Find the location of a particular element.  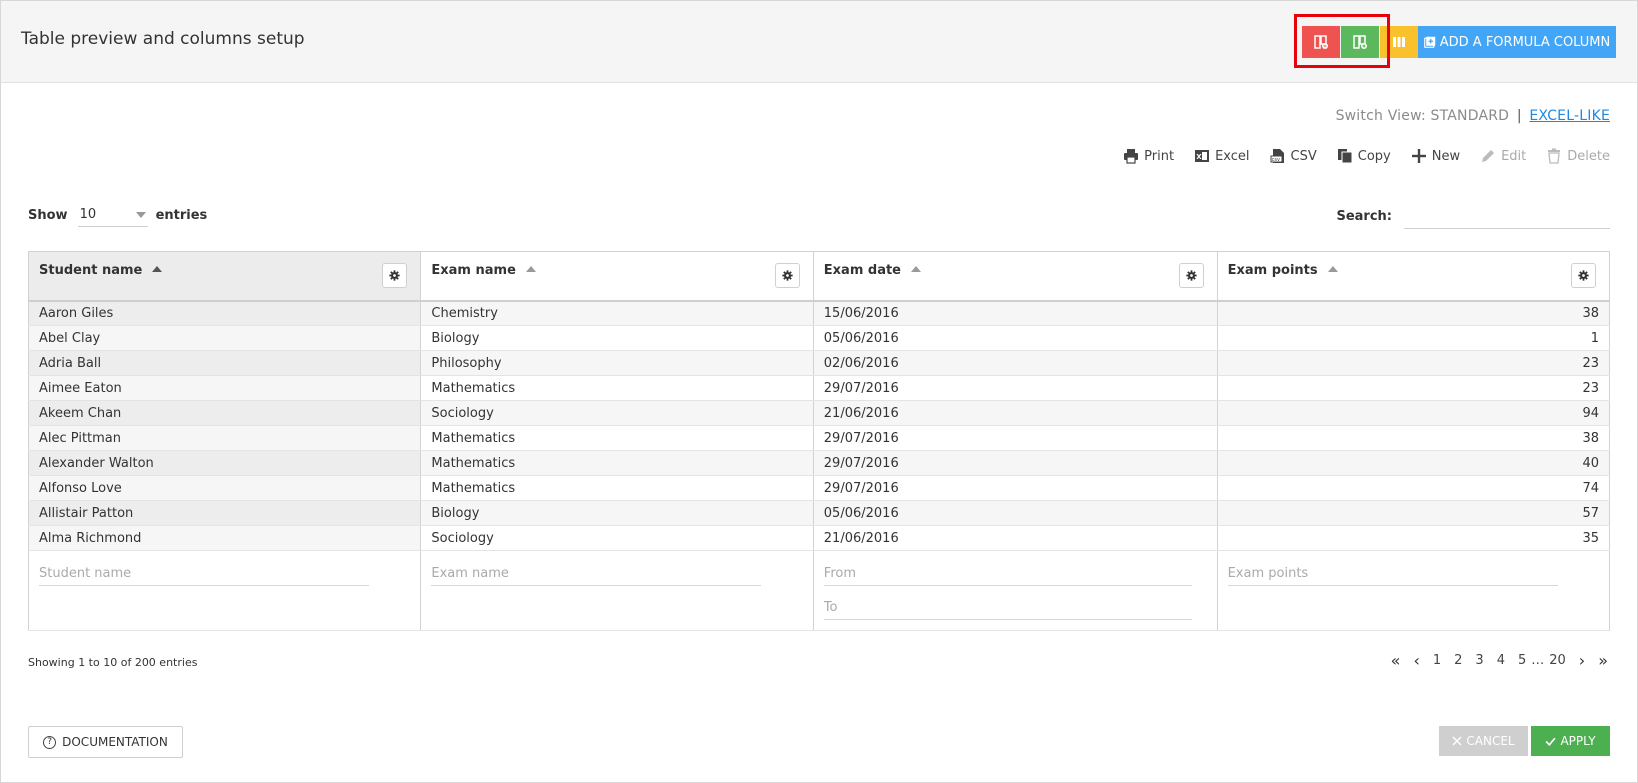

page-5-button: 5 is located at coordinates (1522, 660).